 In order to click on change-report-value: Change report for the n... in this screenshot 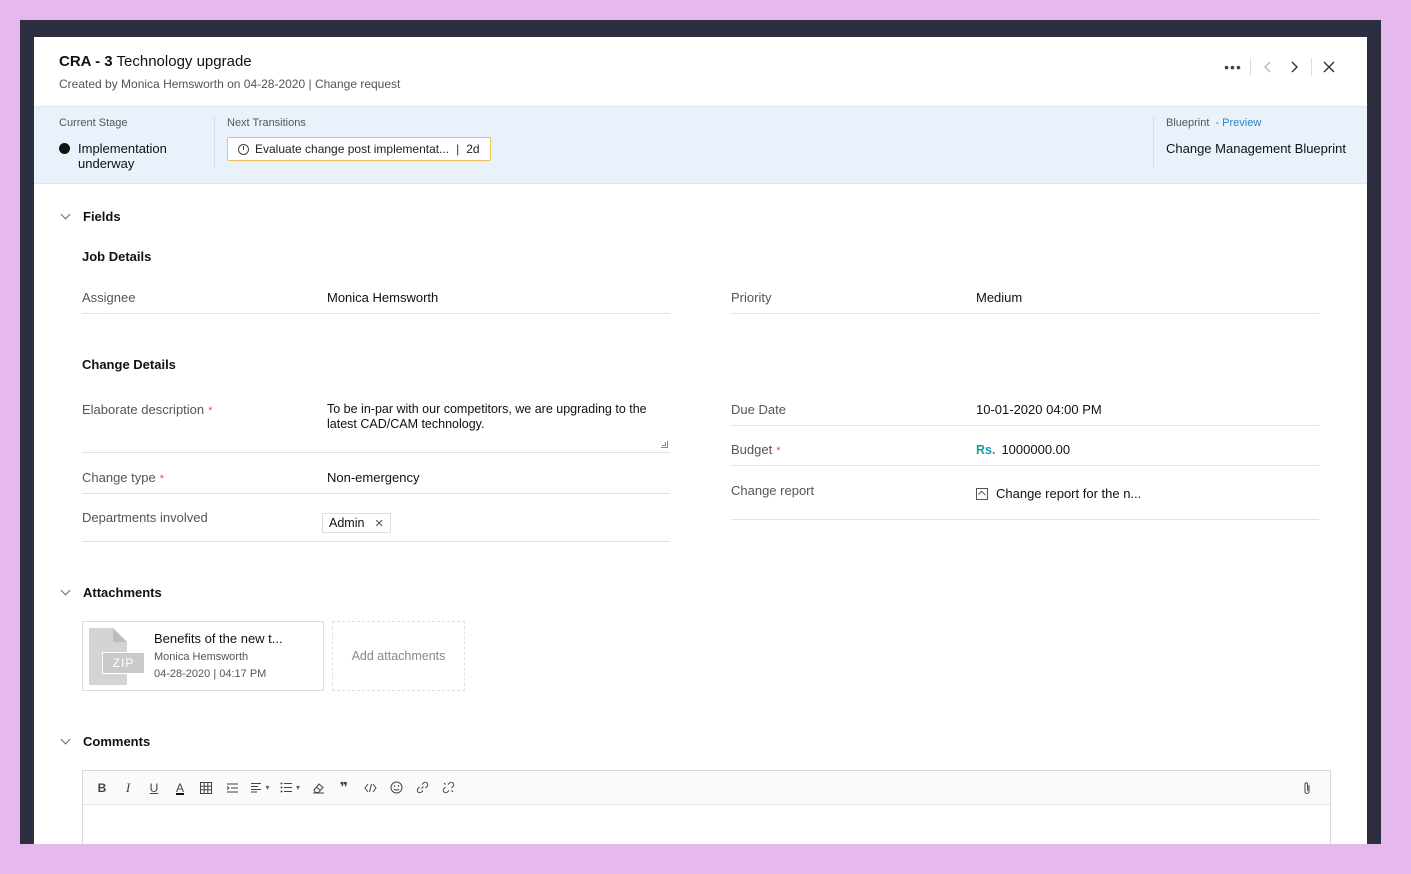, I will do `click(1058, 493)`.